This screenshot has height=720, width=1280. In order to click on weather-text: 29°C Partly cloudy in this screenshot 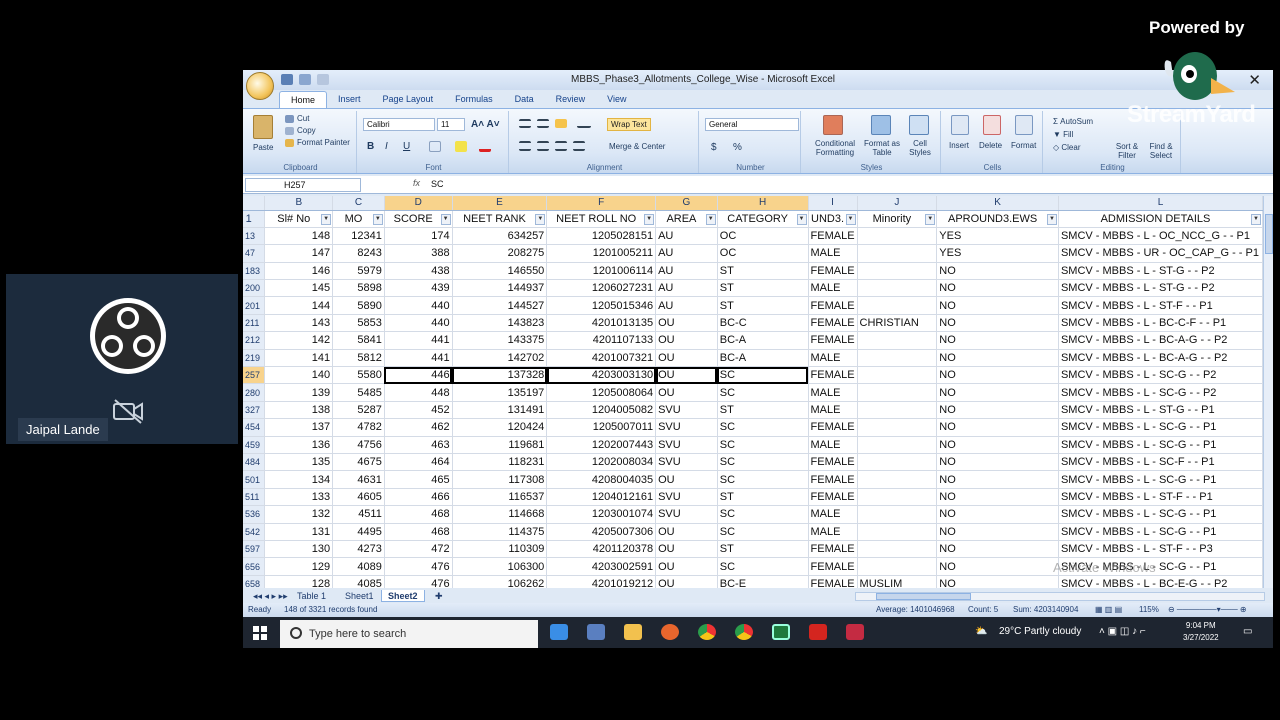, I will do `click(1040, 631)`.